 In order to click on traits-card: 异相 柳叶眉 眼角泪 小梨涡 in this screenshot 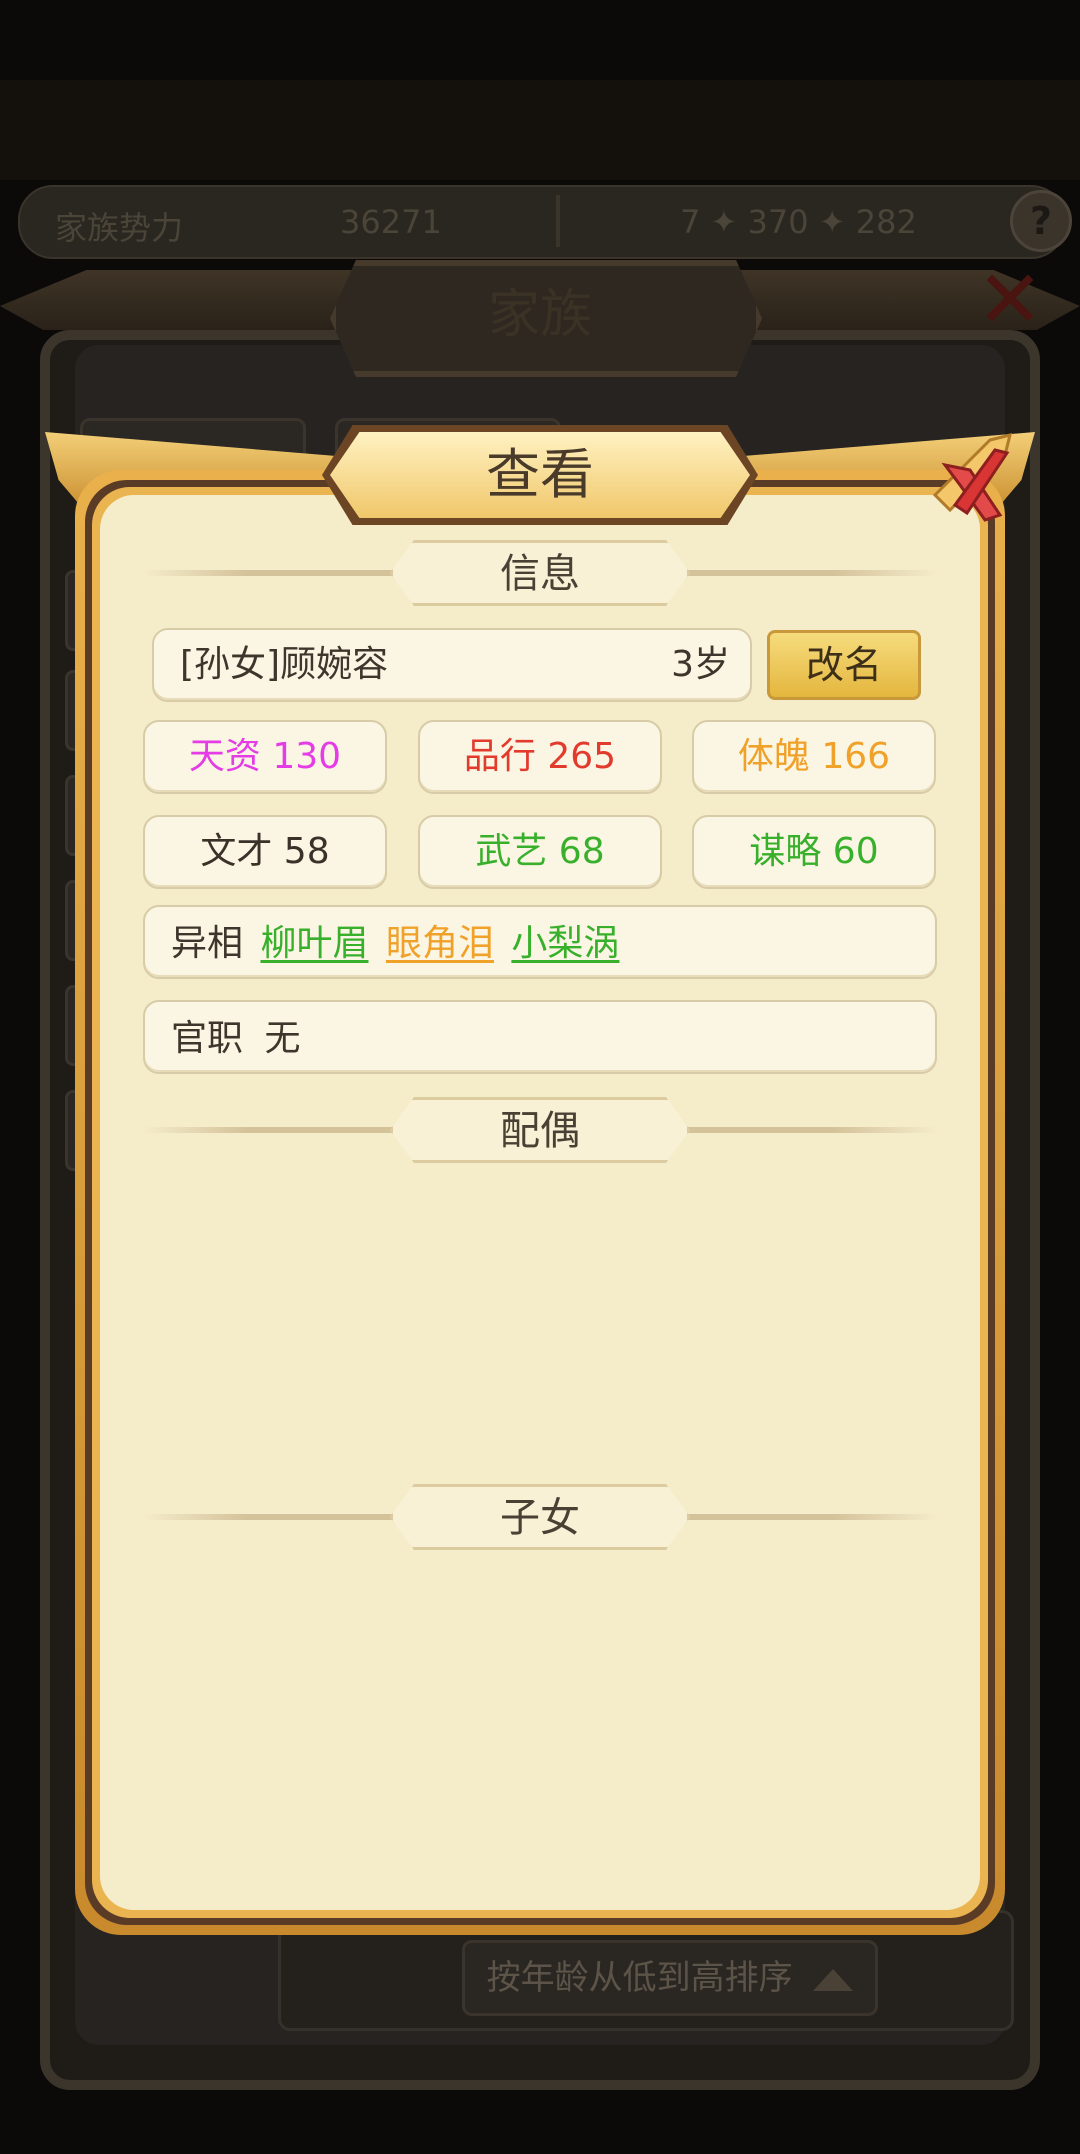, I will do `click(540, 942)`.